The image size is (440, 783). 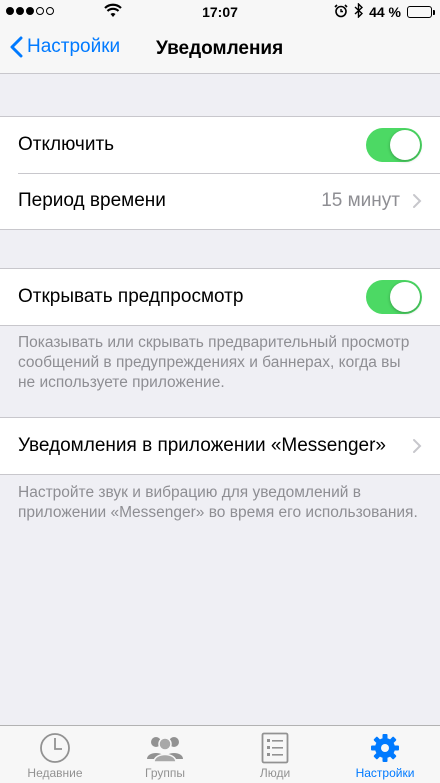 I want to click on tab-label: Настройки, so click(x=385, y=773).